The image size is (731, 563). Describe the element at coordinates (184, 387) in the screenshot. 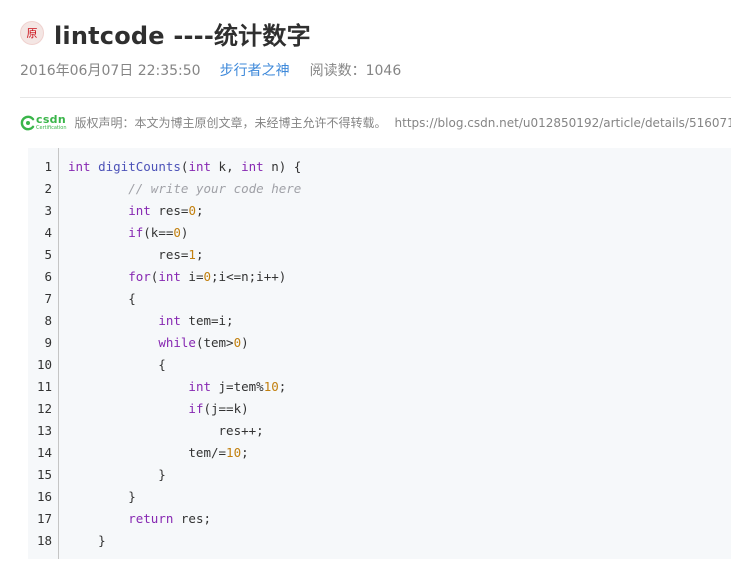

I see `code-line: int j=tem%10;` at that location.